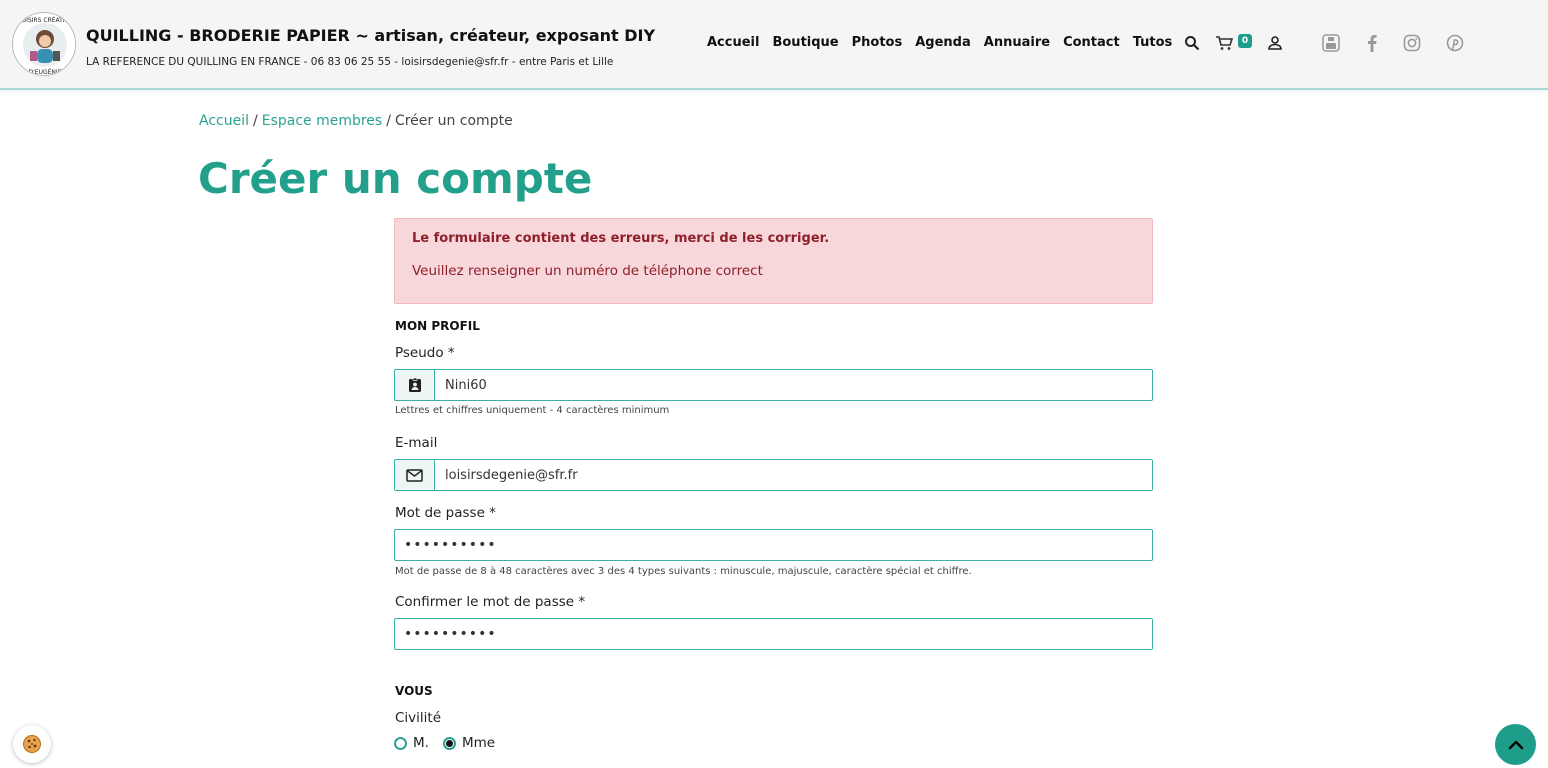 This screenshot has width=1548, height=768. I want to click on confirm-password-label: Confirmer le mot de passe *, so click(490, 602).